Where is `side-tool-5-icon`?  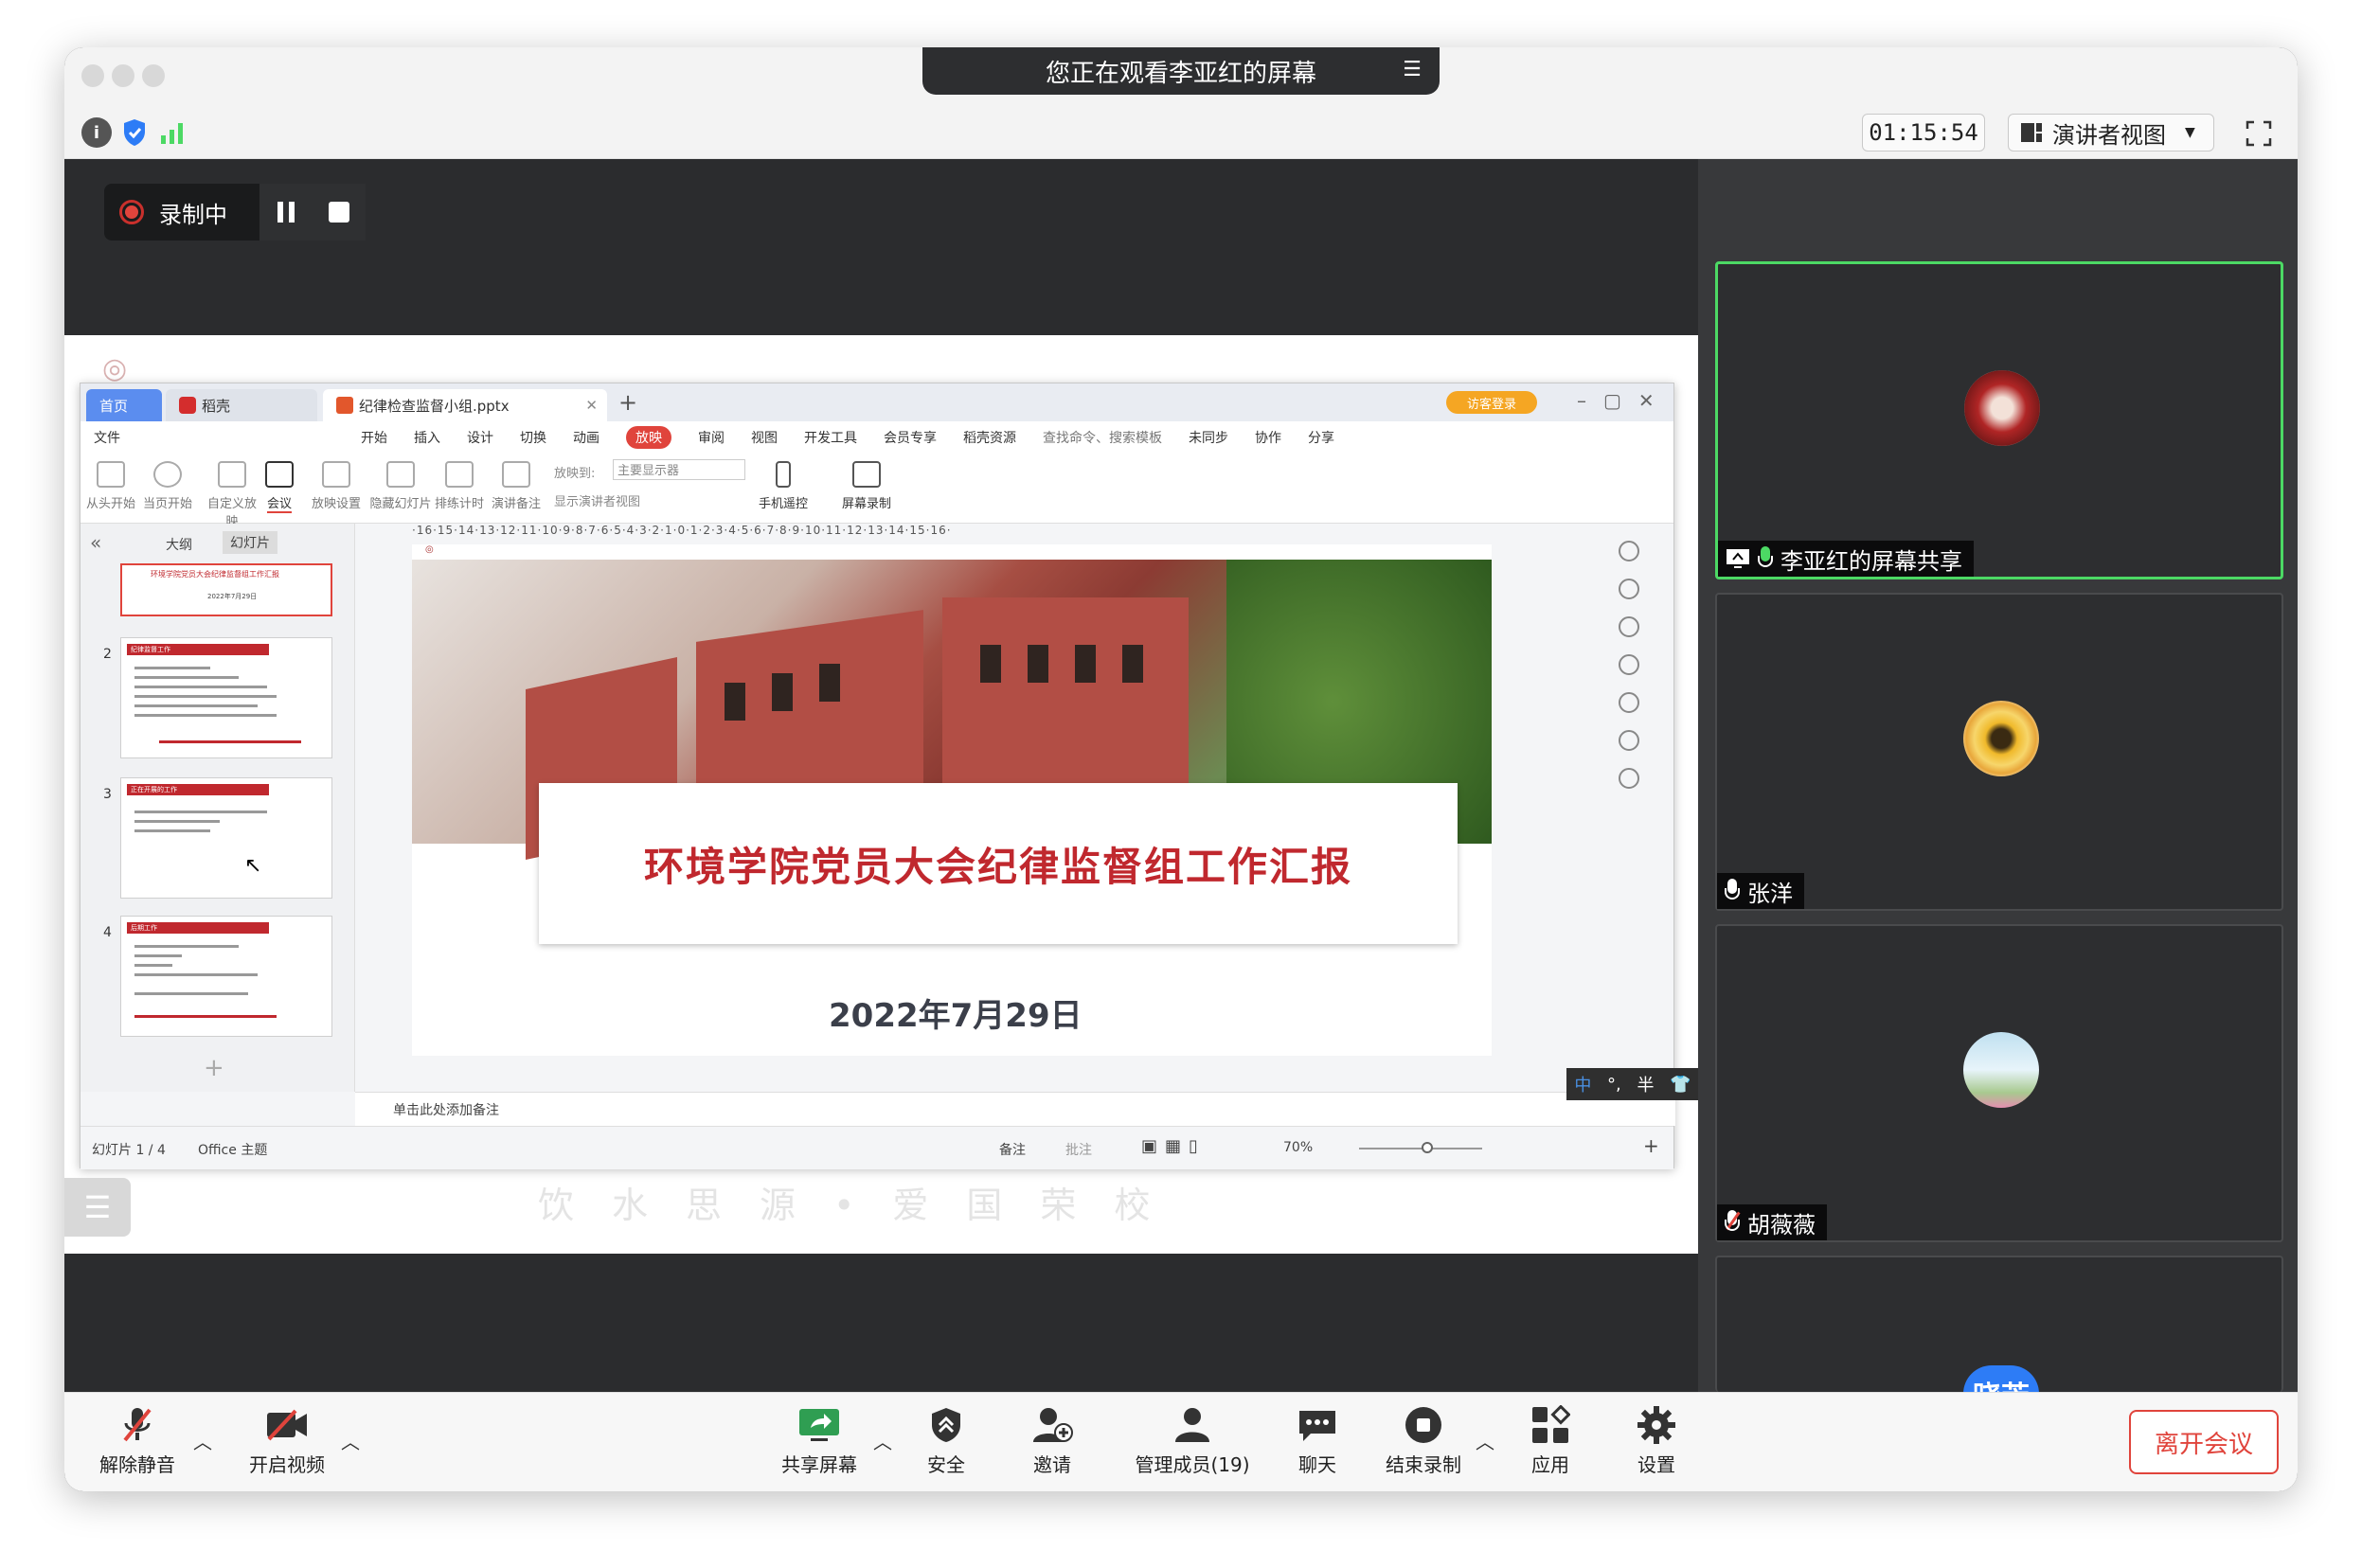 side-tool-5-icon is located at coordinates (1629, 702).